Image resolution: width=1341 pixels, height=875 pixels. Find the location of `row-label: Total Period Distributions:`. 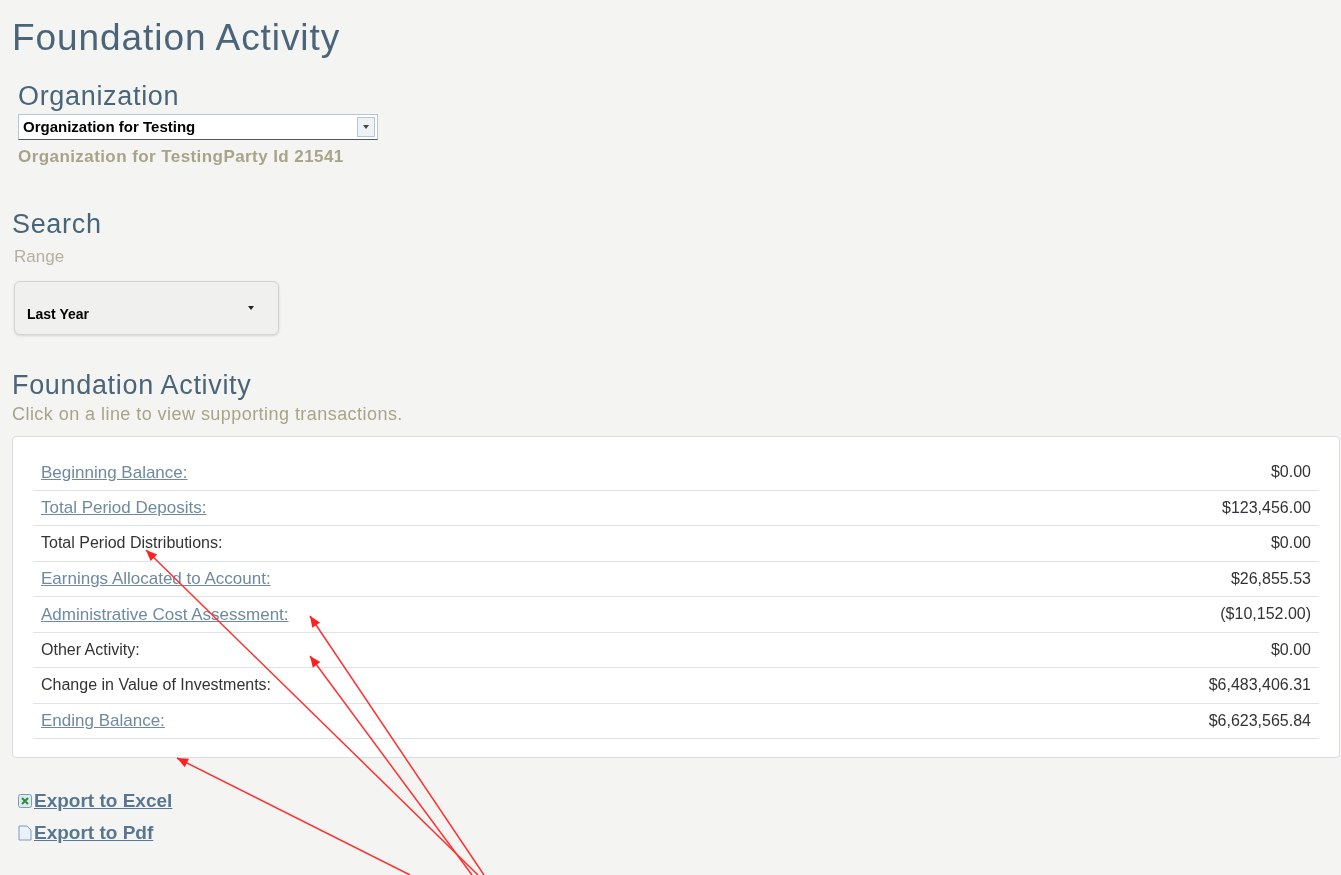

row-label: Total Period Distributions: is located at coordinates (132, 543).